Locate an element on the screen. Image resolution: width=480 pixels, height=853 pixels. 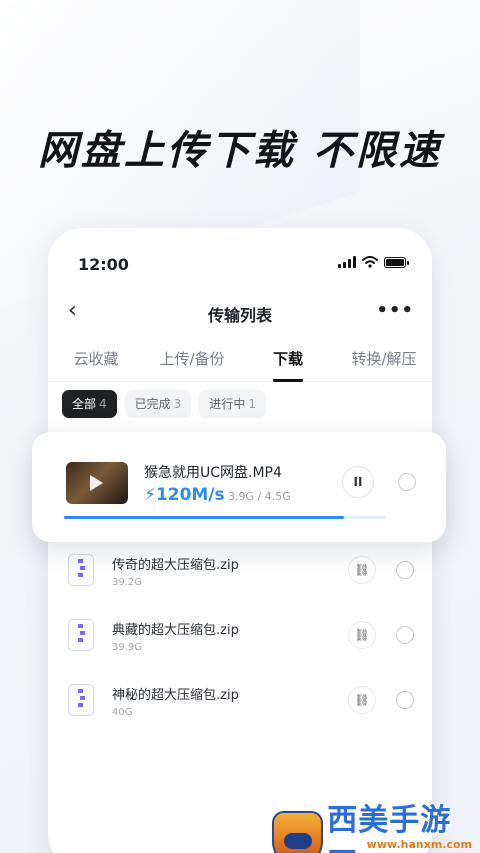
tab-bar: 云收藏 上传/备份 下载 转换/解压 is located at coordinates (240, 364).